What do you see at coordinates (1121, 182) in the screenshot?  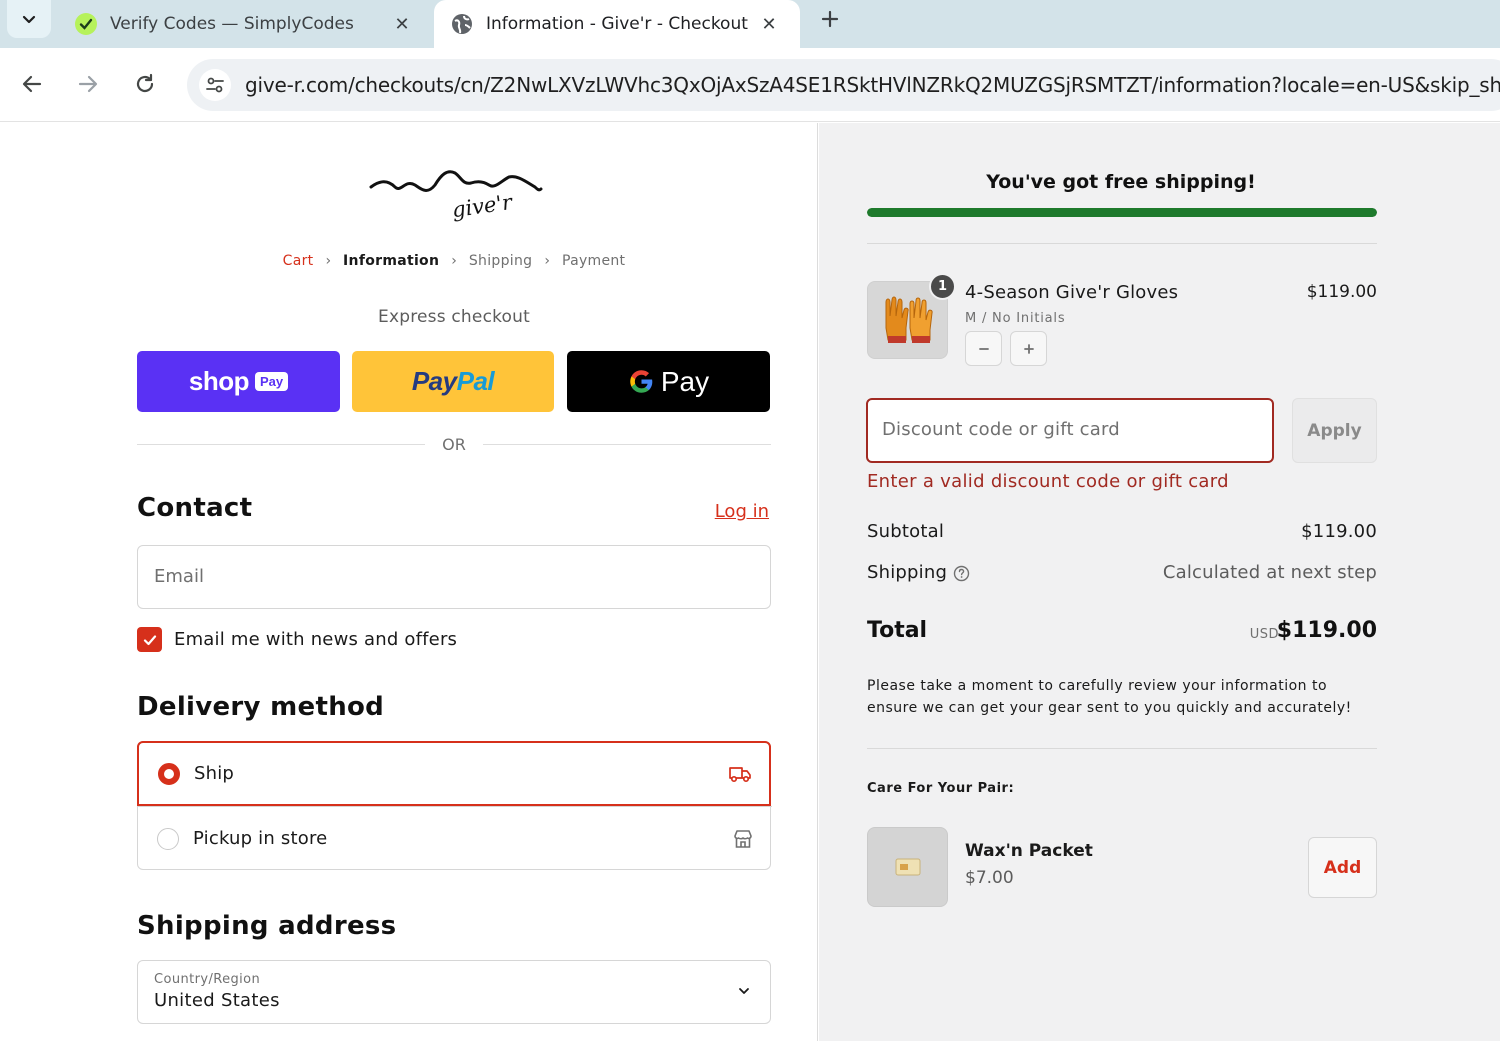 I see `free-shipping-message: You've got free shipping!` at bounding box center [1121, 182].